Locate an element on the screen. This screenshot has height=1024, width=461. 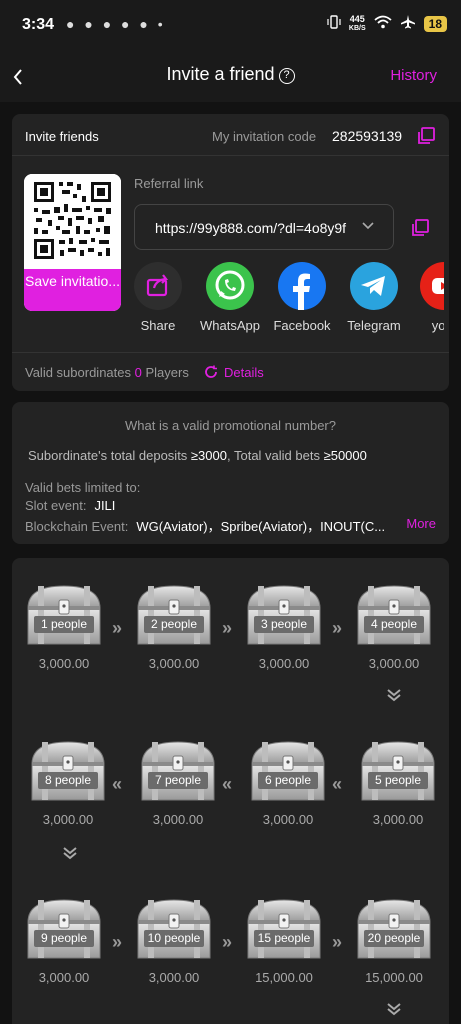
share-option-share: Share is located at coordinates (162, 297).